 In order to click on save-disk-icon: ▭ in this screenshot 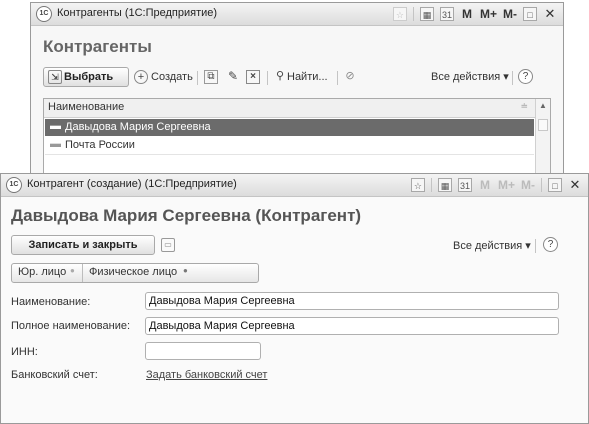, I will do `click(168, 245)`.